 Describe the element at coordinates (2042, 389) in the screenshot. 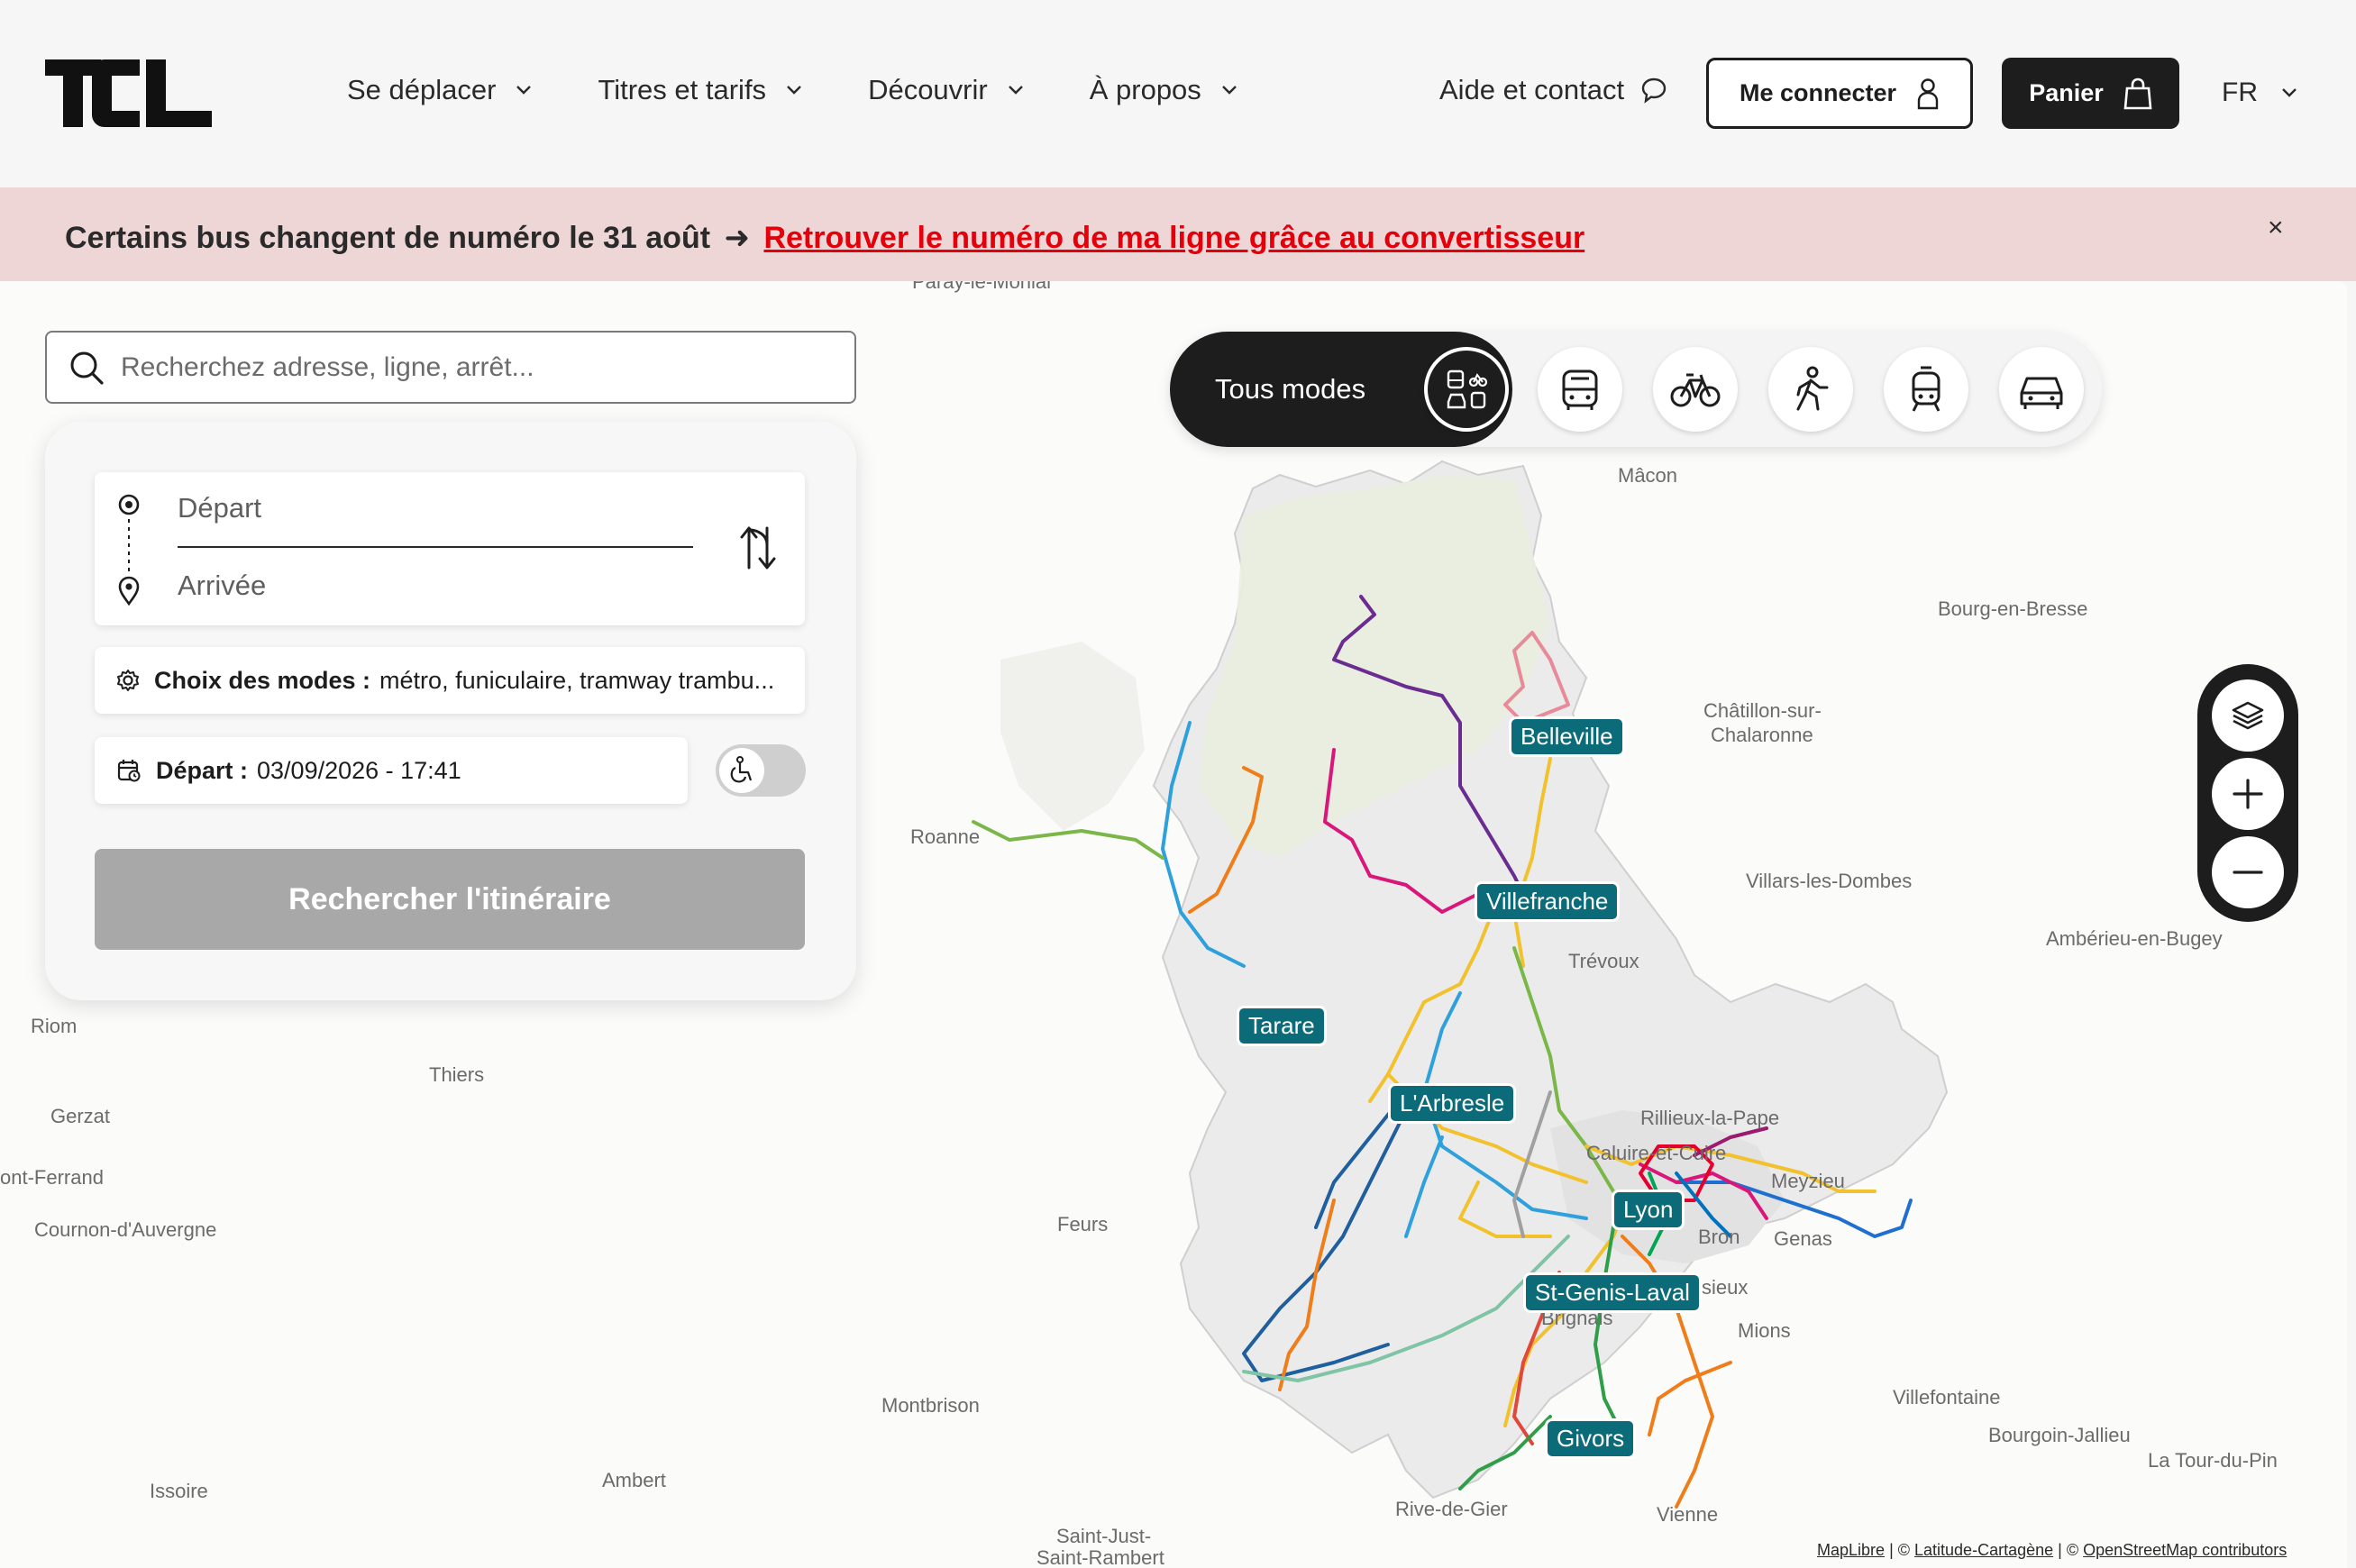

I see `mode-car` at that location.